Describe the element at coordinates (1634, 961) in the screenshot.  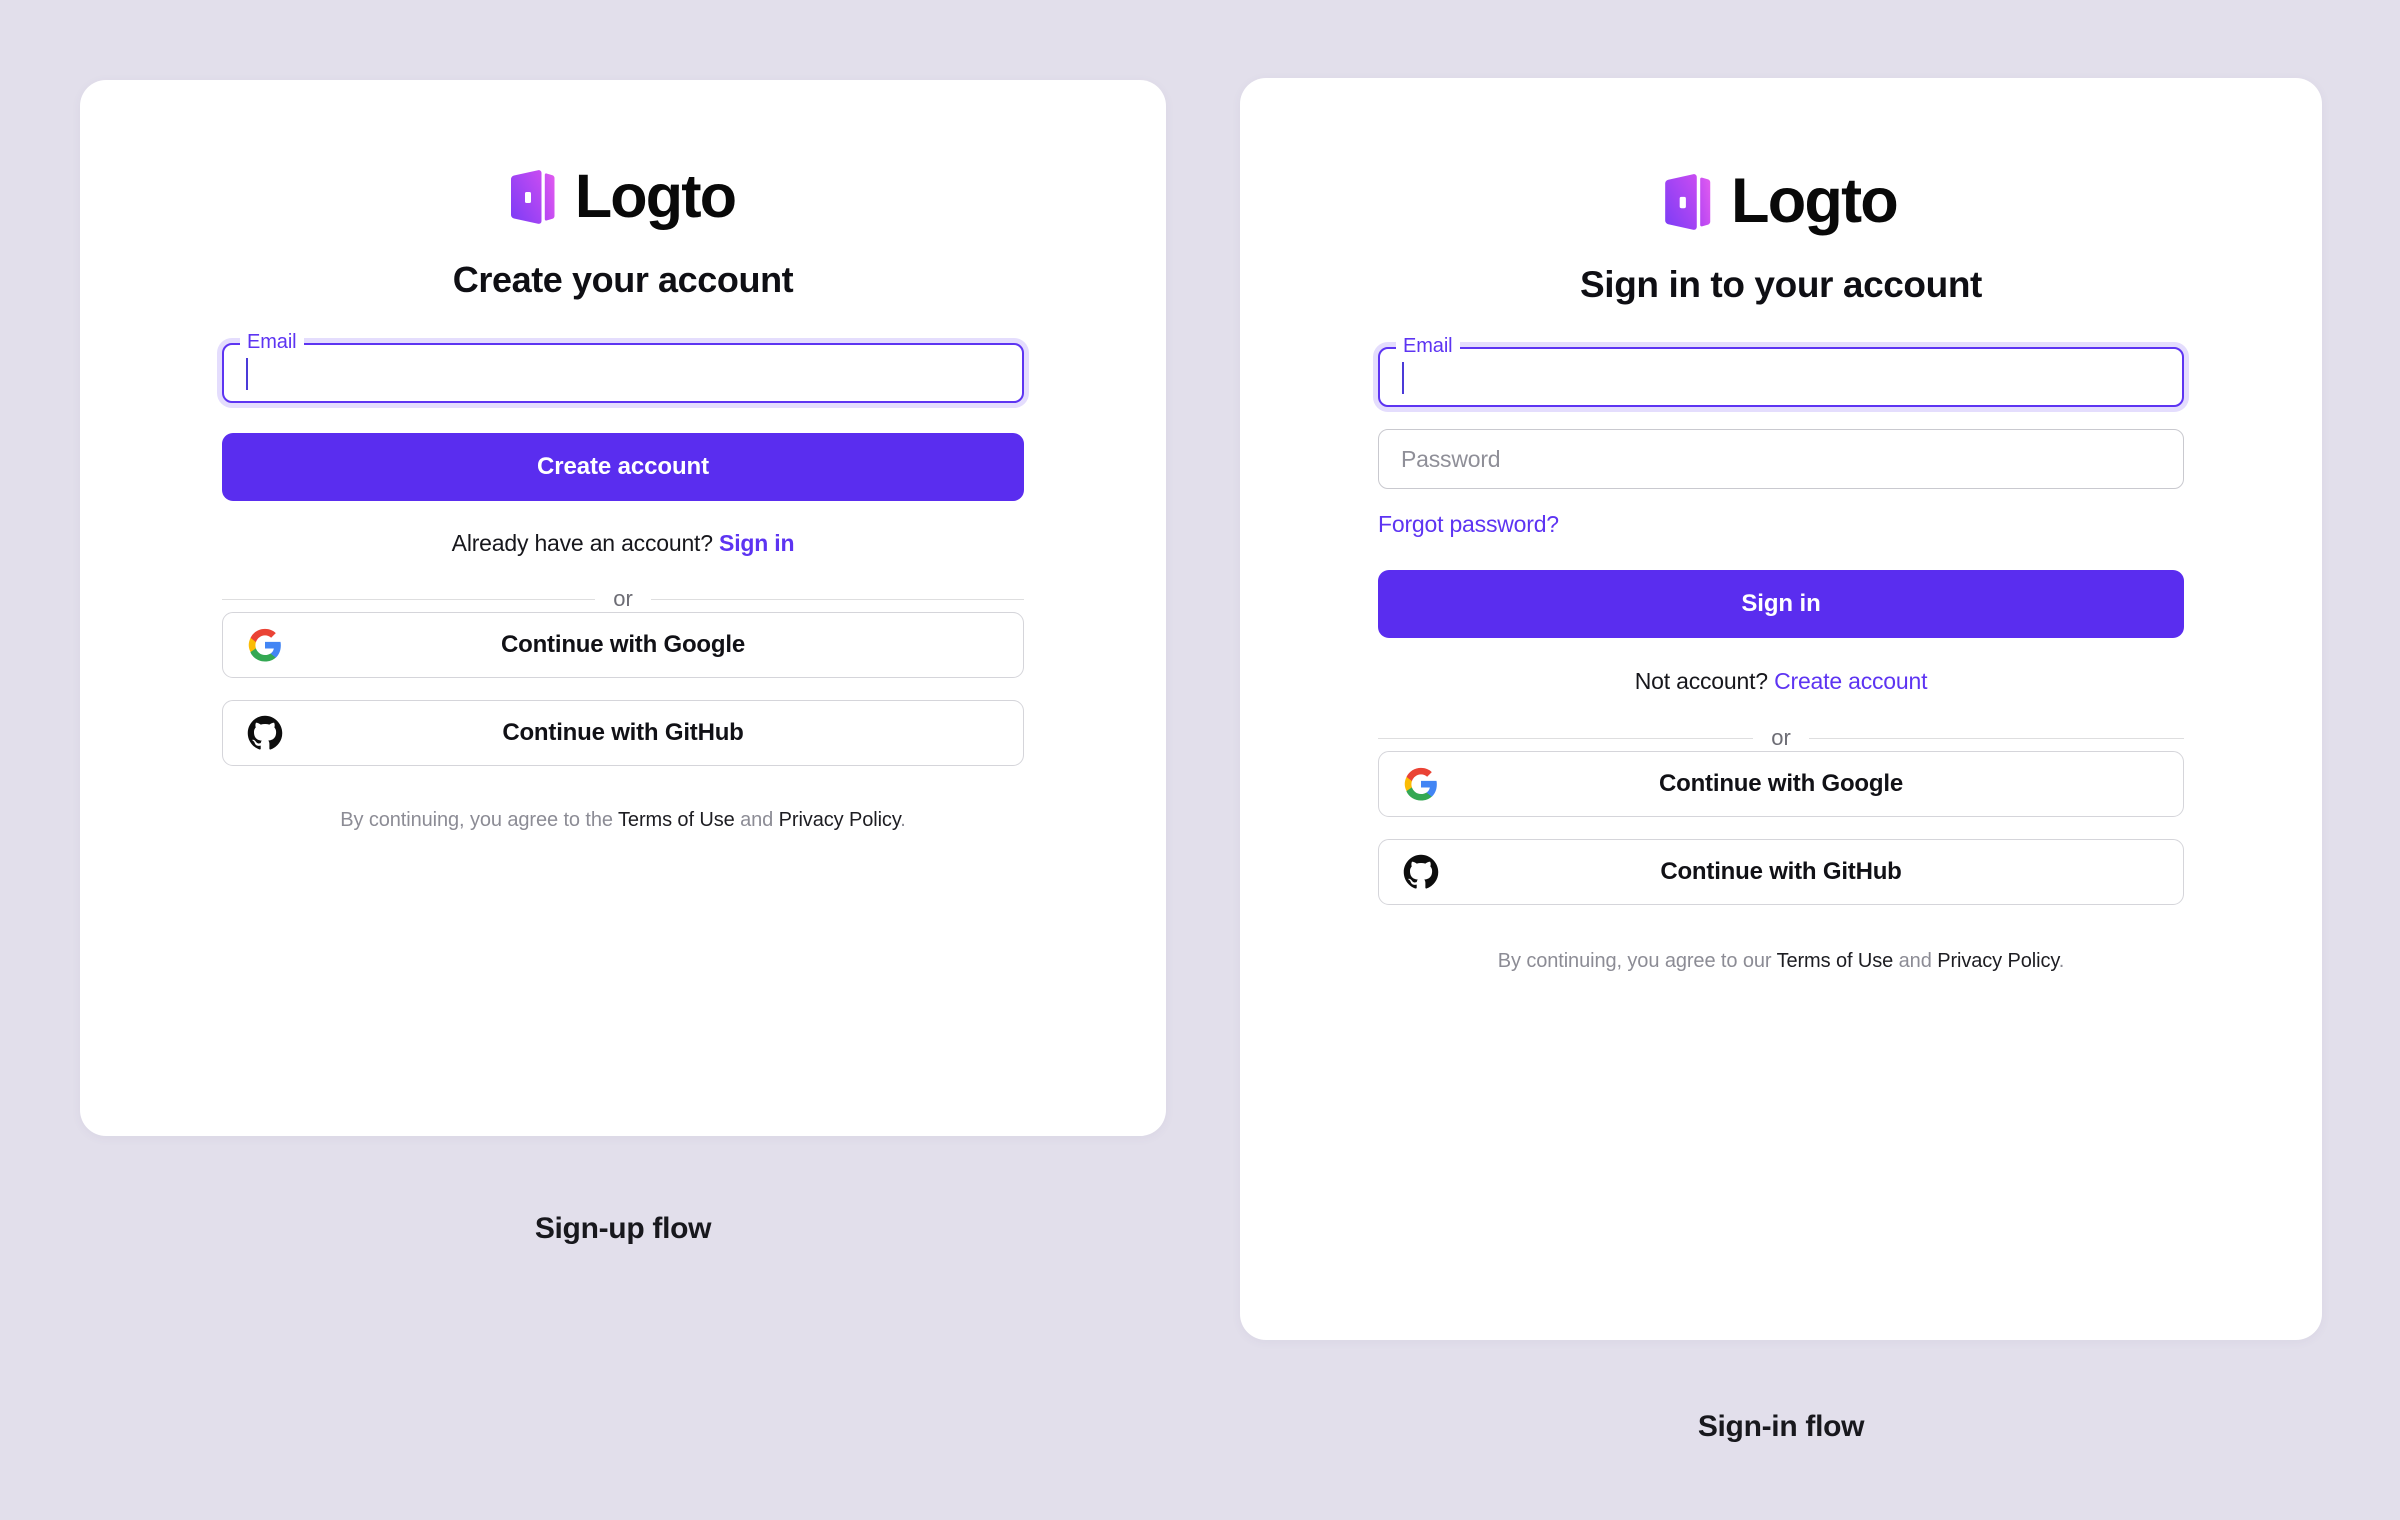
I see `terms-prefix-text: By continuing, you agree to our` at that location.